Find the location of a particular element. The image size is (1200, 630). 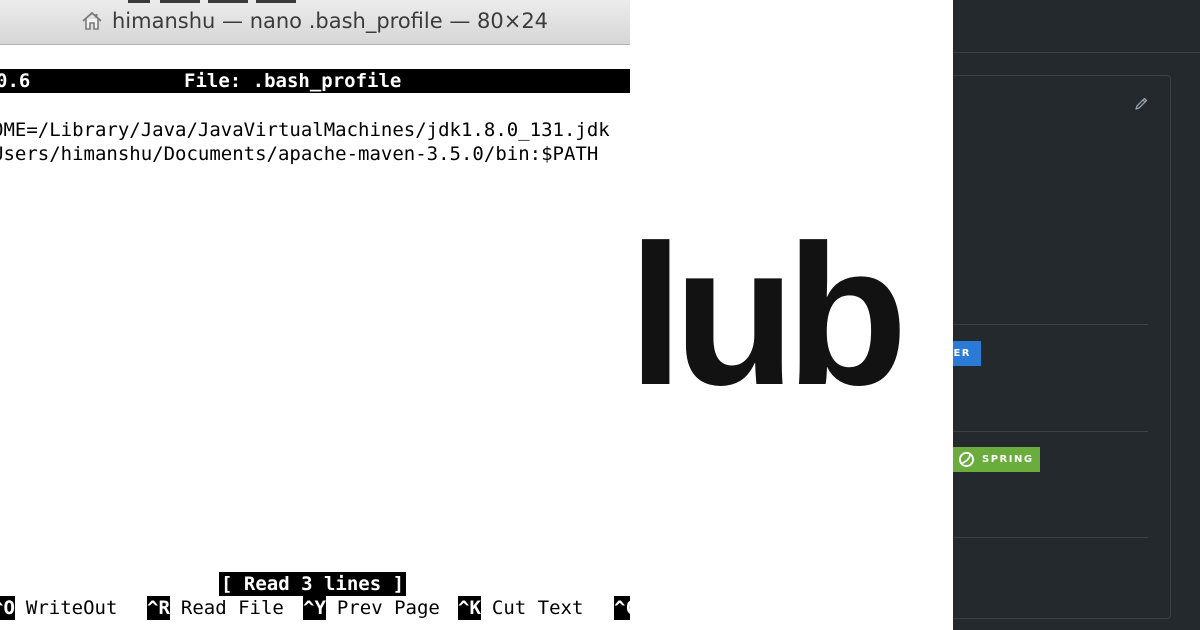

nano-header-bar: 0.6 File: .bash_profile is located at coordinates (315, 81).